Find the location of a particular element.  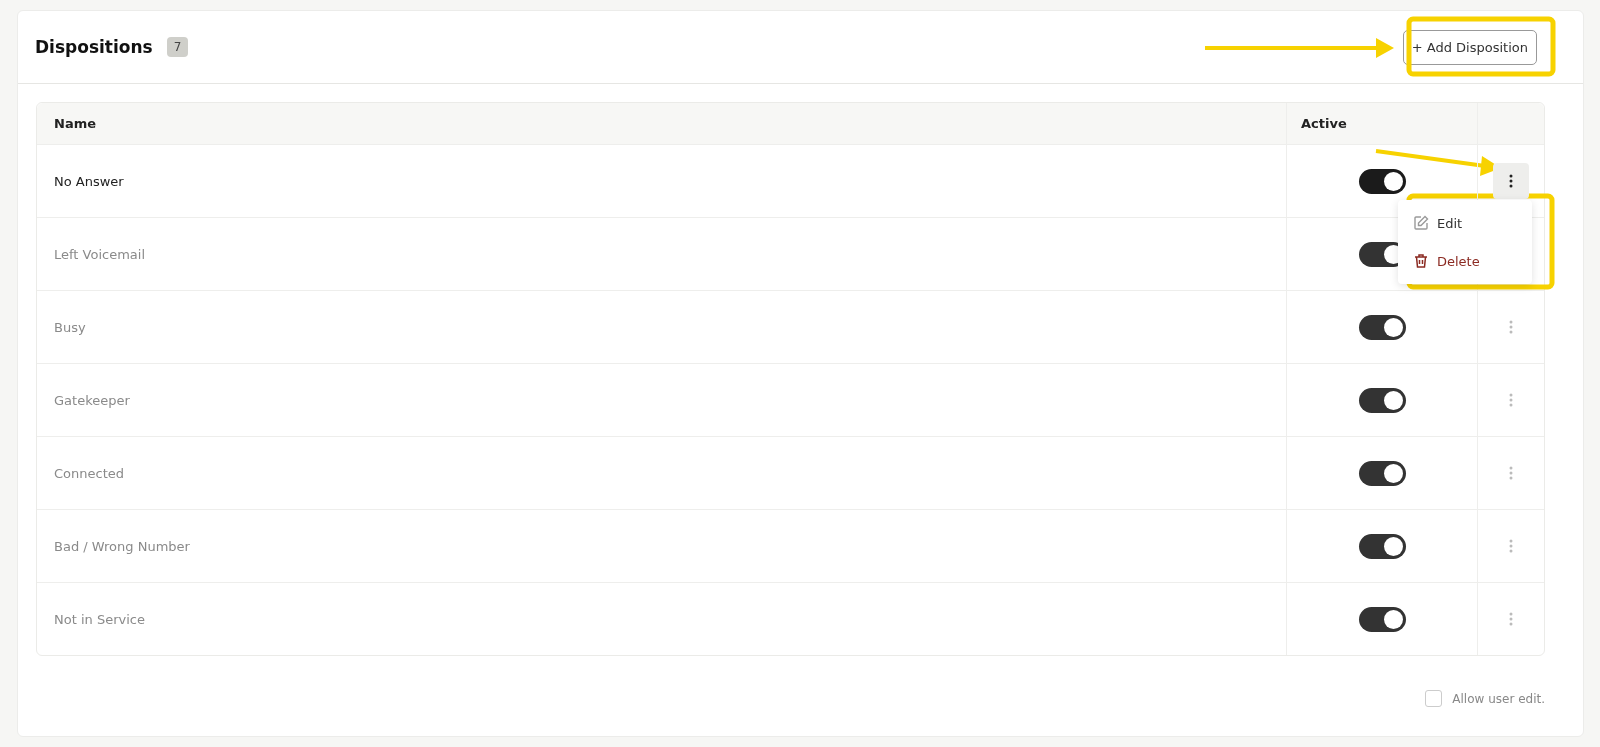

disposition-name: Left Voicemail is located at coordinates (100, 254).